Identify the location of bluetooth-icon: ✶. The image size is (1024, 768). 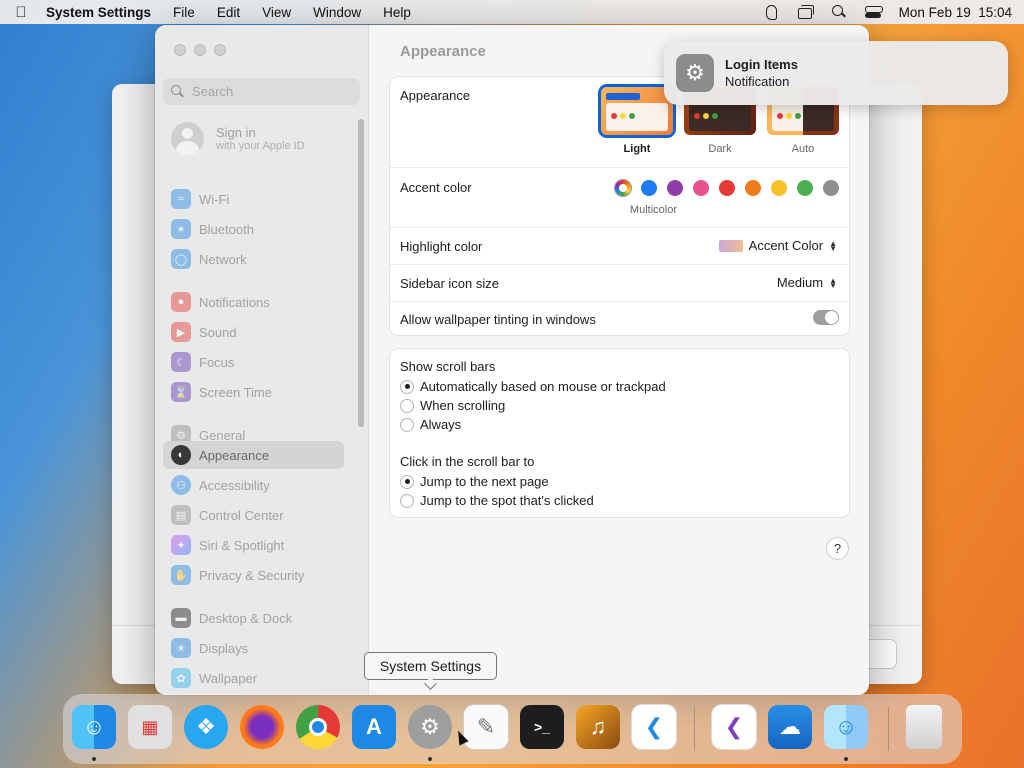
(181, 229).